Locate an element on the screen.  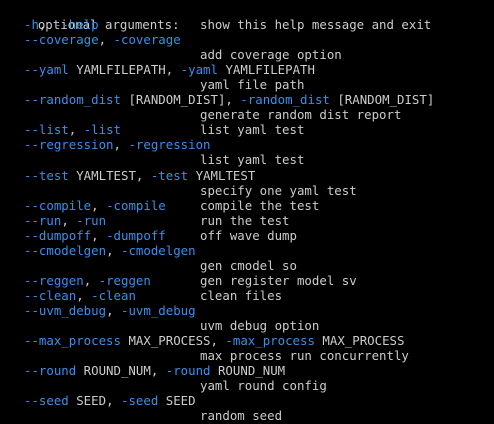
option-flag: -reggen is located at coordinates (124, 280).